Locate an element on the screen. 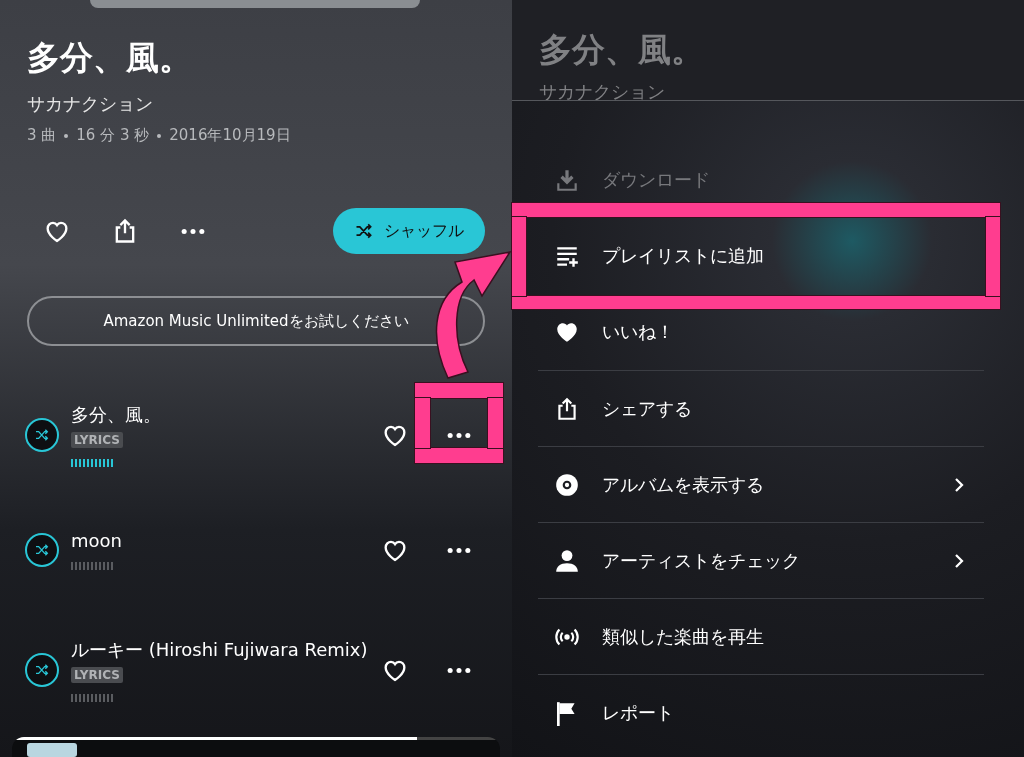 Image resolution: width=1024 pixels, height=757 pixels. menu-item: レポート is located at coordinates (761, 712).